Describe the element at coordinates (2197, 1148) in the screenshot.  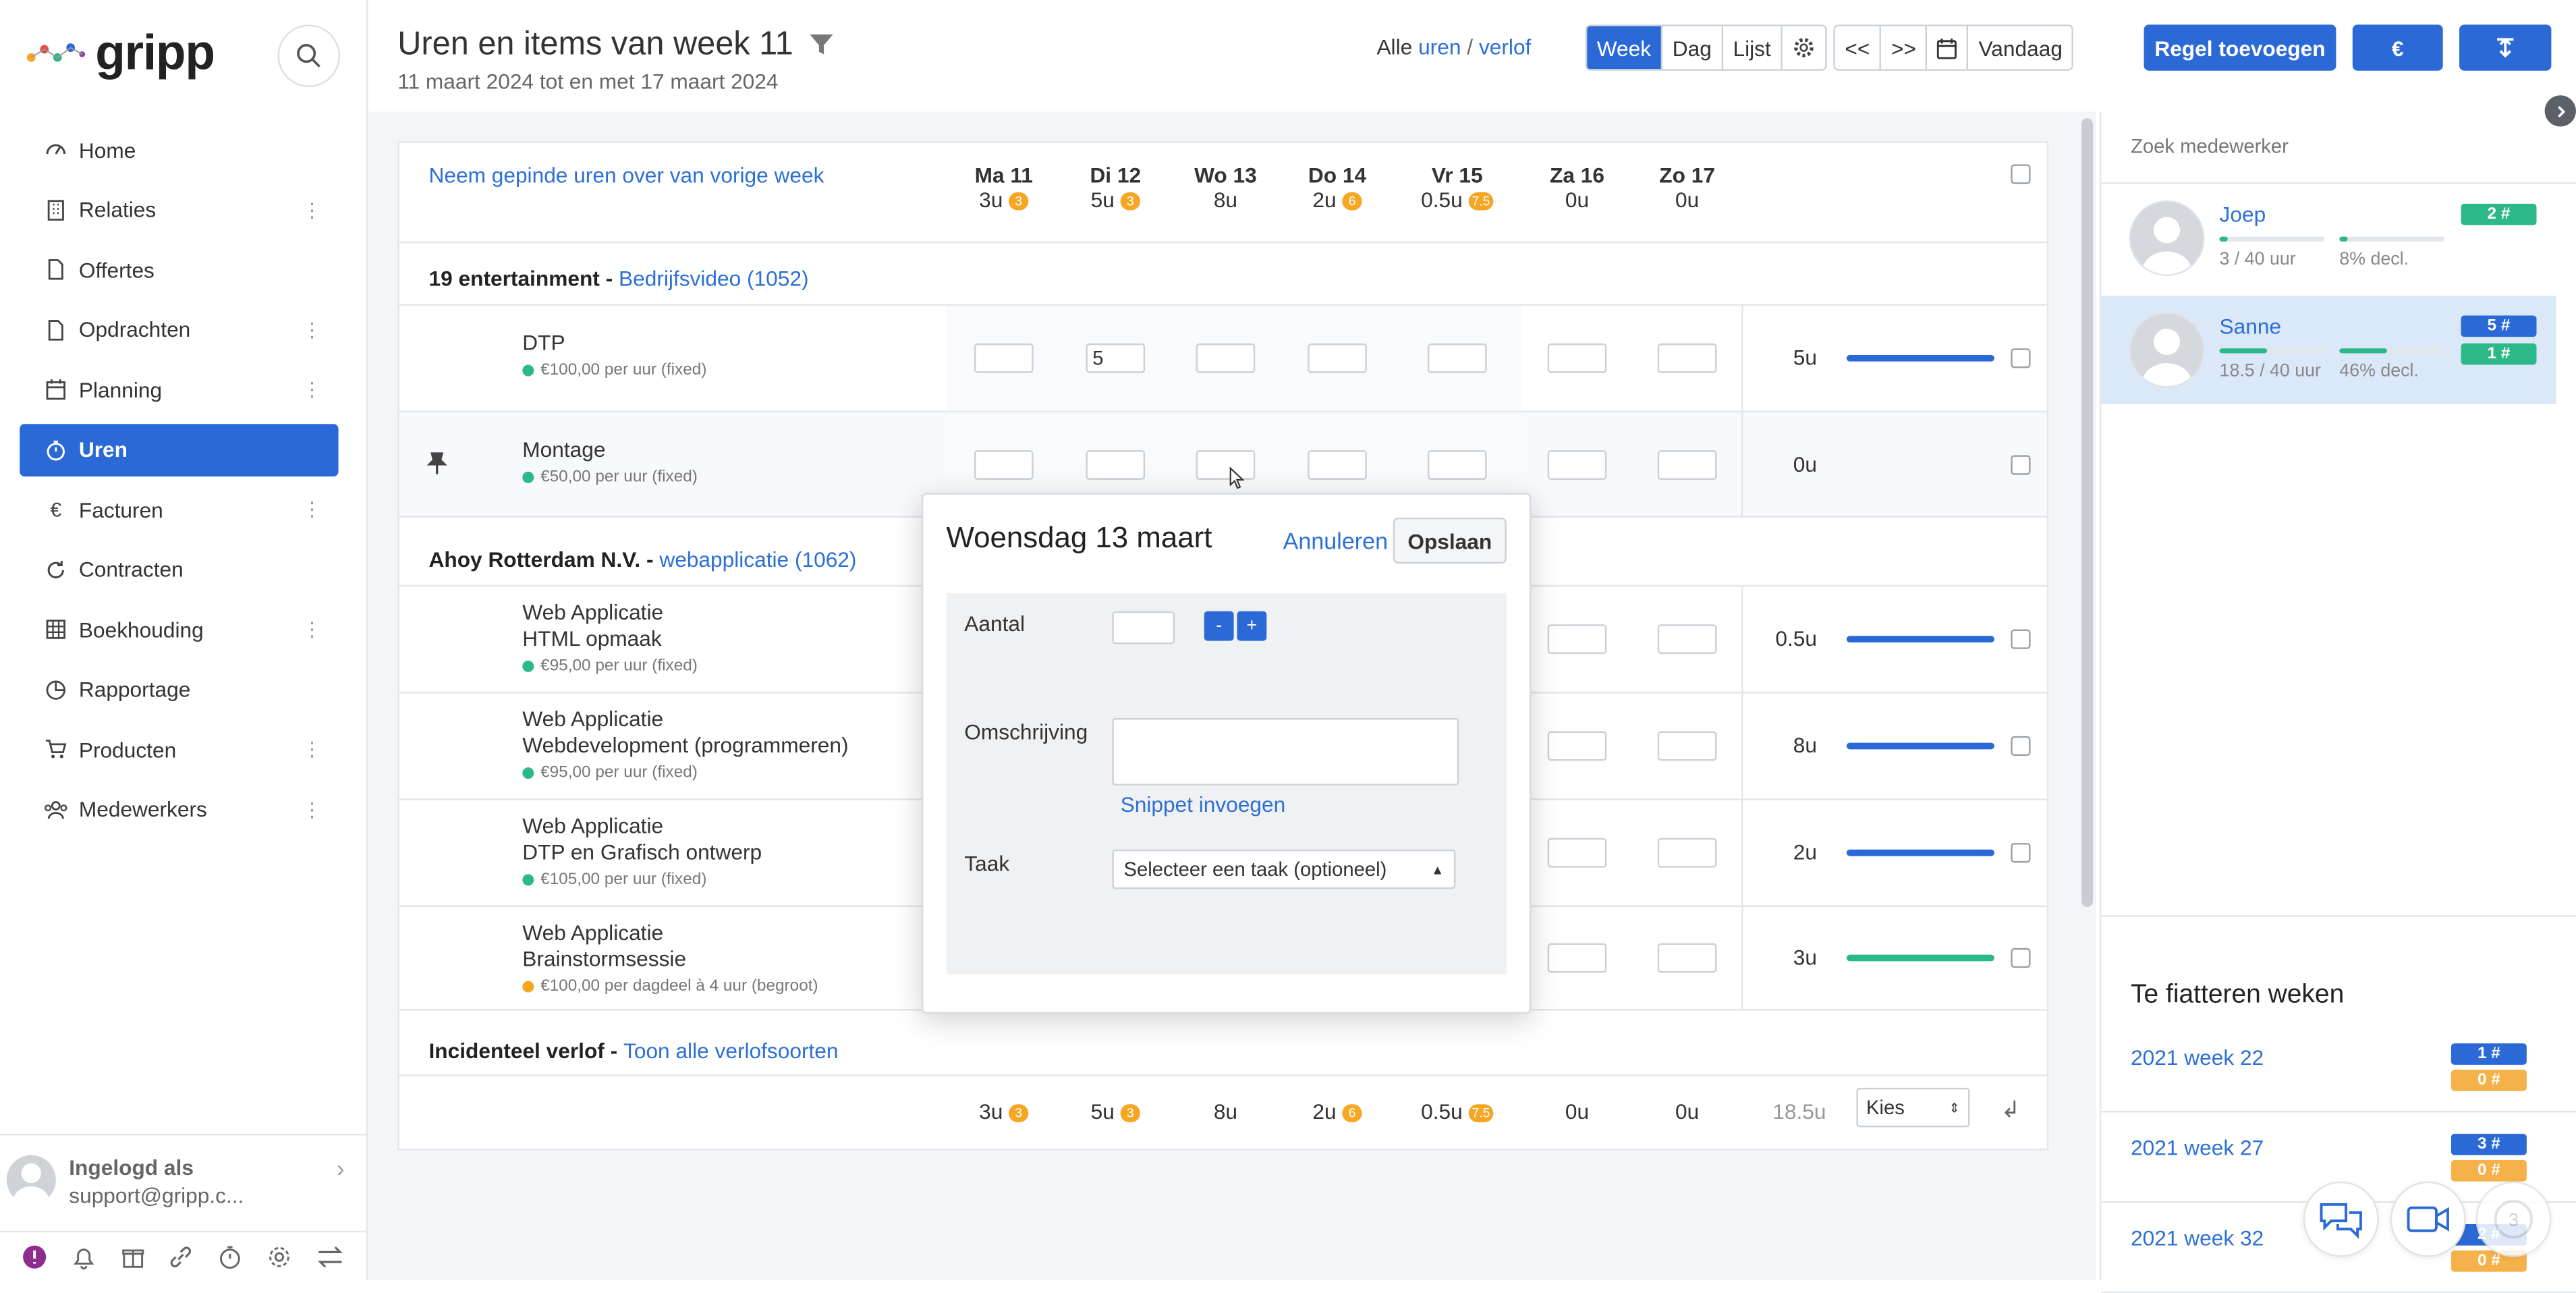
I see `week-link: 2021 week 27` at that location.